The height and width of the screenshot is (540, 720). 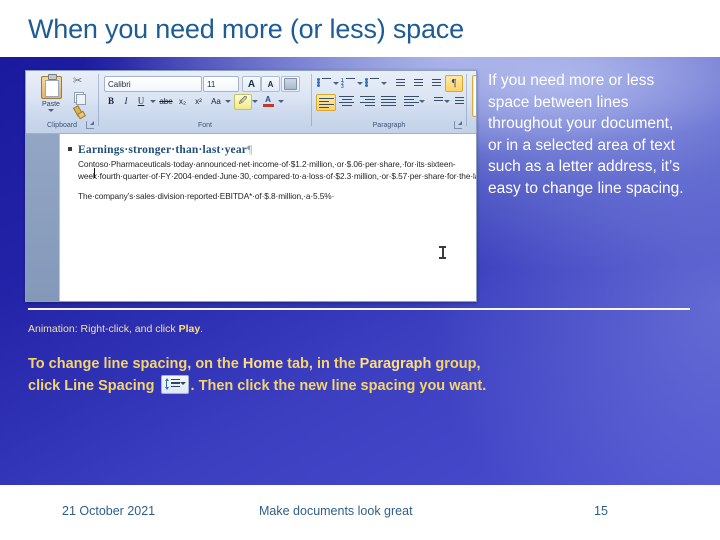 I want to click on animation-note-suffix: ., so click(x=202, y=329).